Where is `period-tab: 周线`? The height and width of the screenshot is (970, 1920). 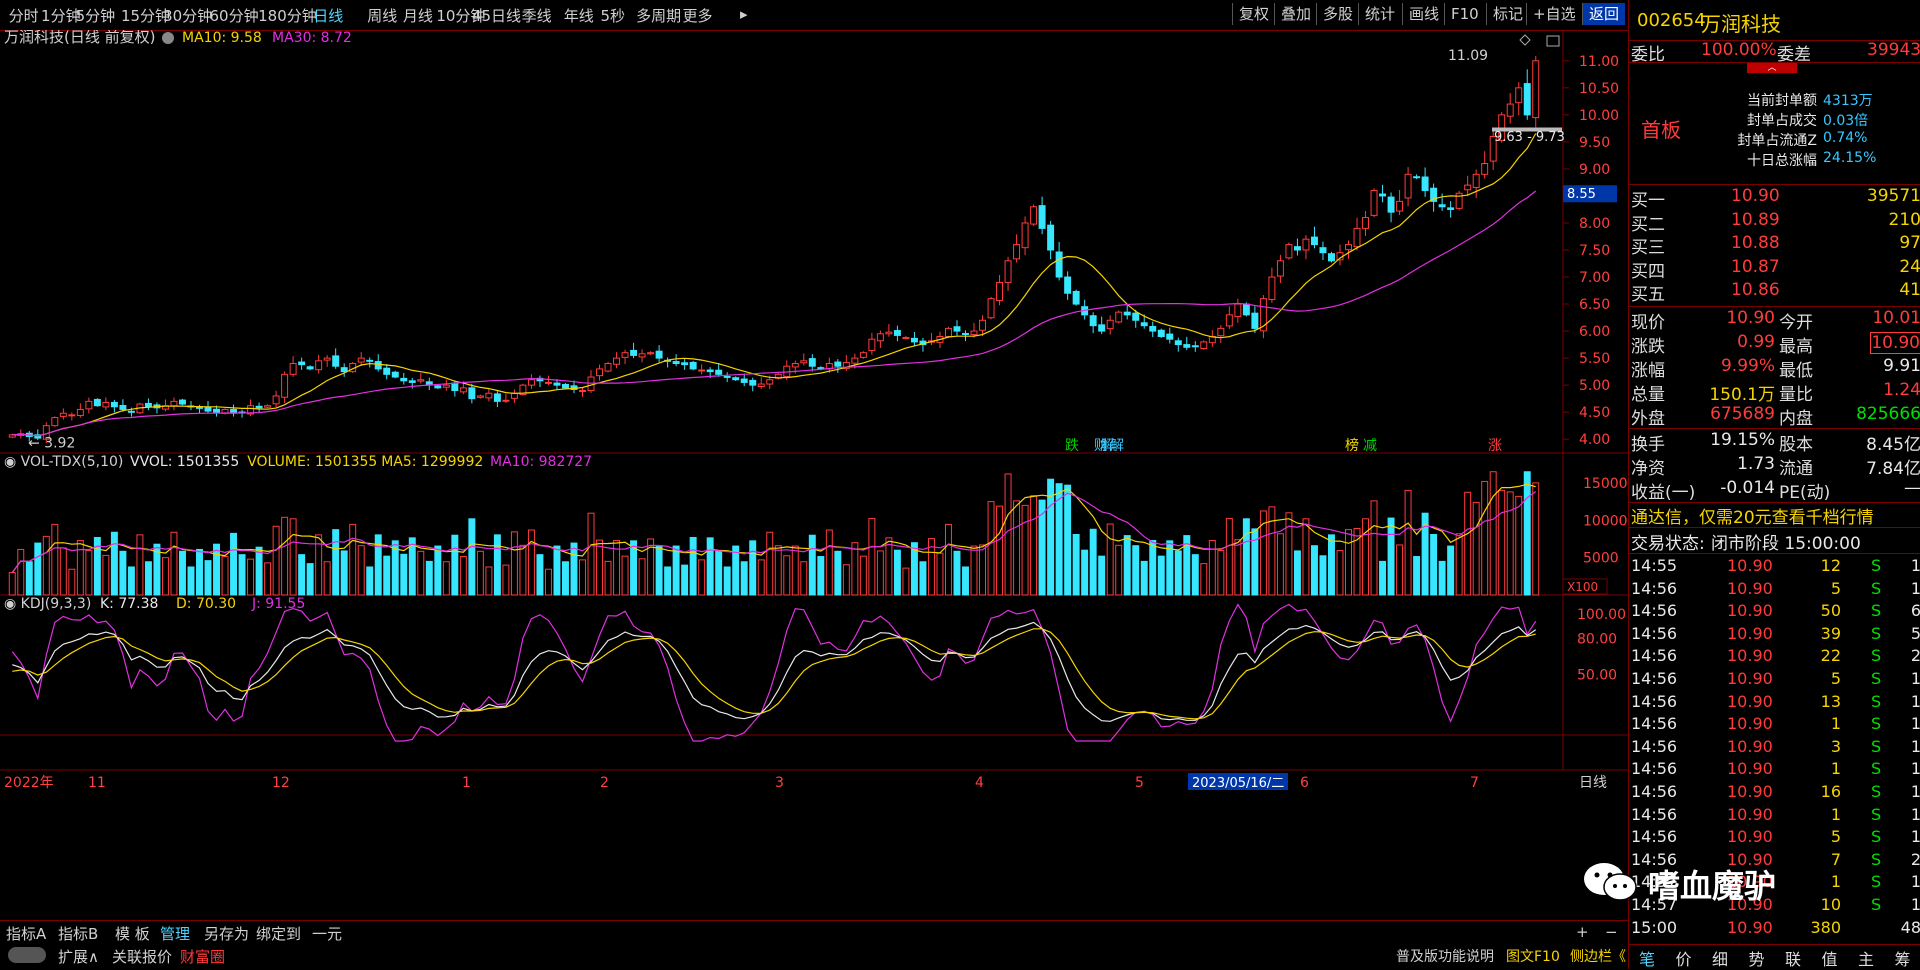 period-tab: 周线 is located at coordinates (382, 15).